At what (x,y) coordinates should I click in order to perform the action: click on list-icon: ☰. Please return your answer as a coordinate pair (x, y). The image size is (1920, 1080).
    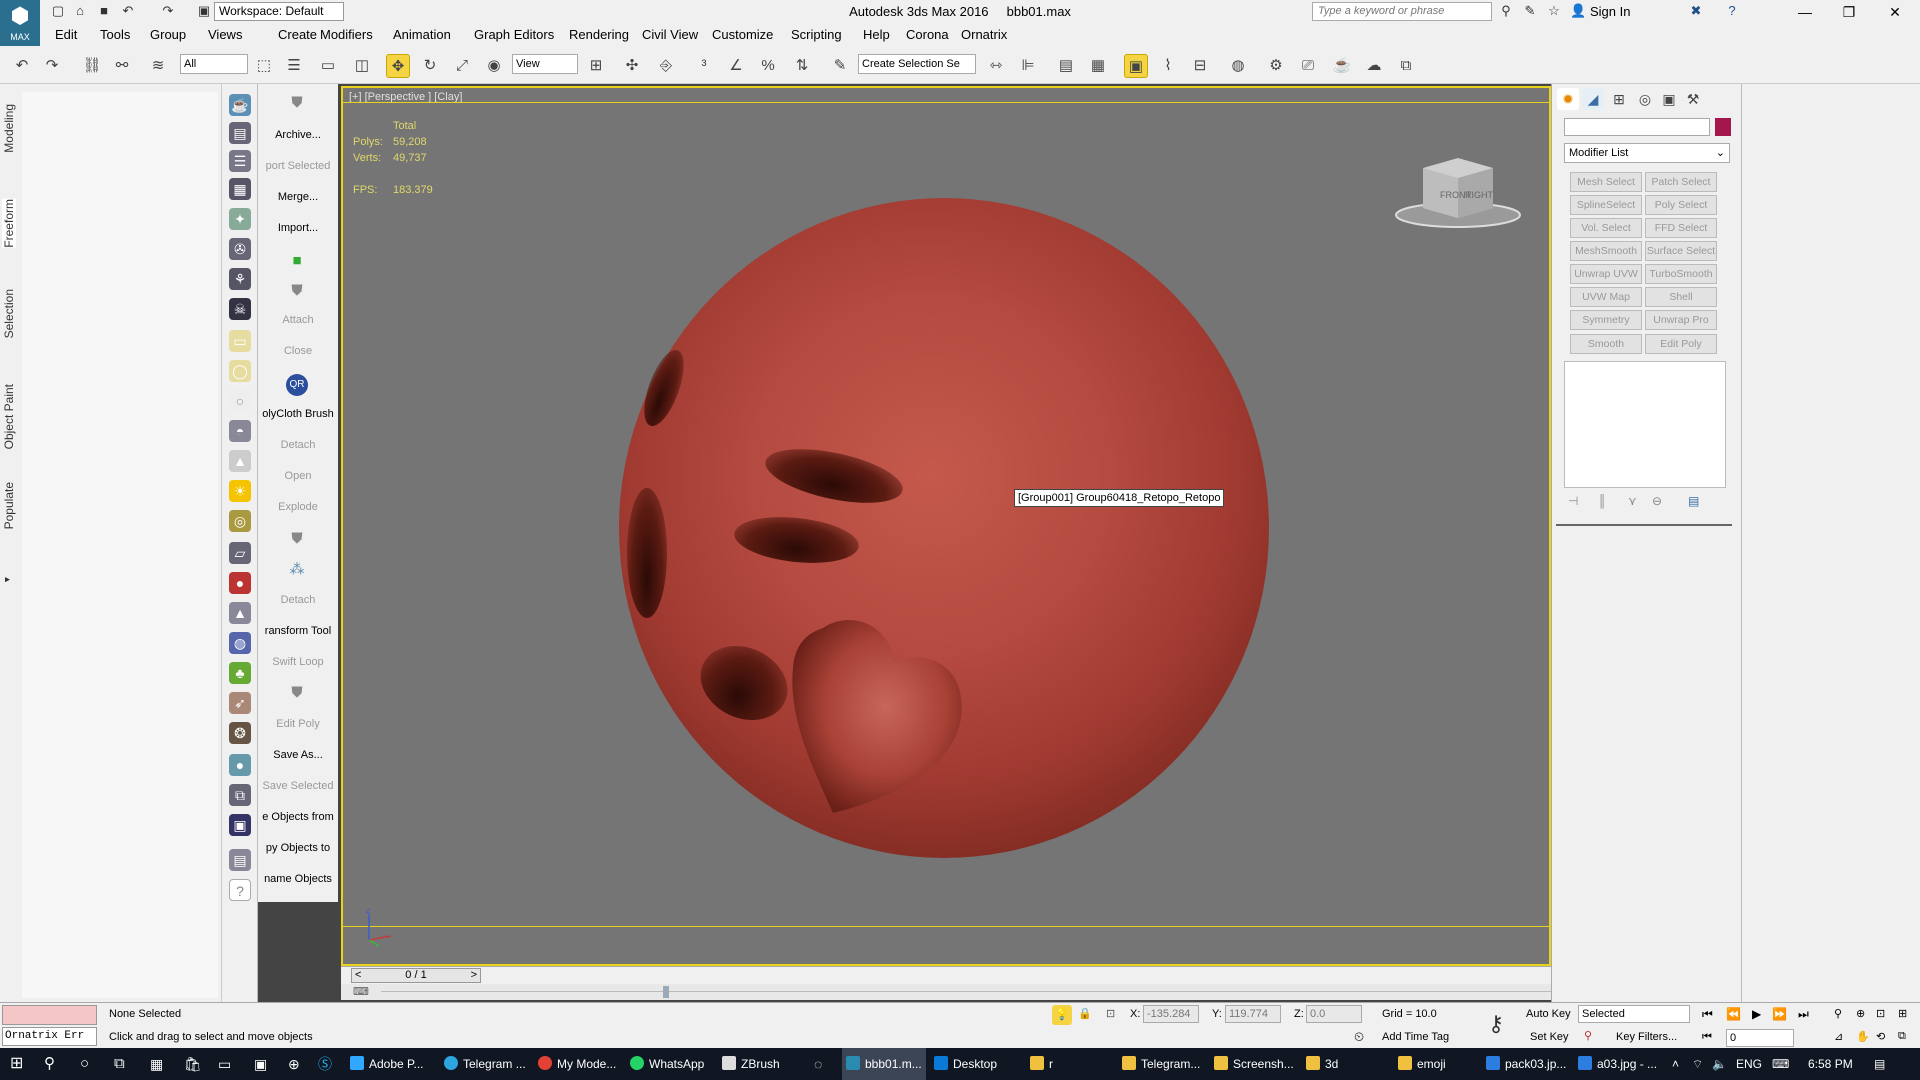
    Looking at the image, I should click on (240, 161).